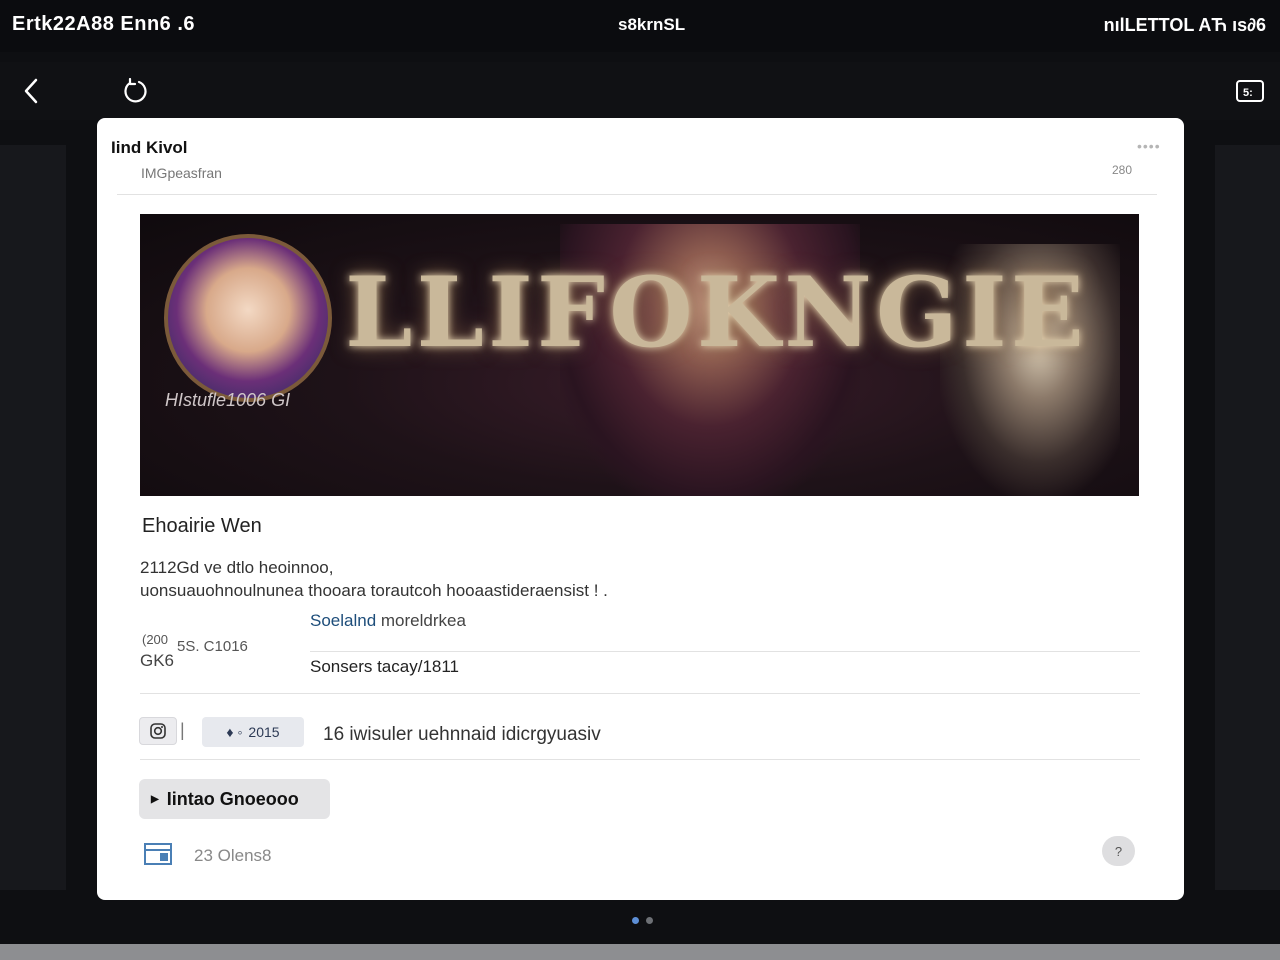  I want to click on link-rest: moreldrkea, so click(421, 620).